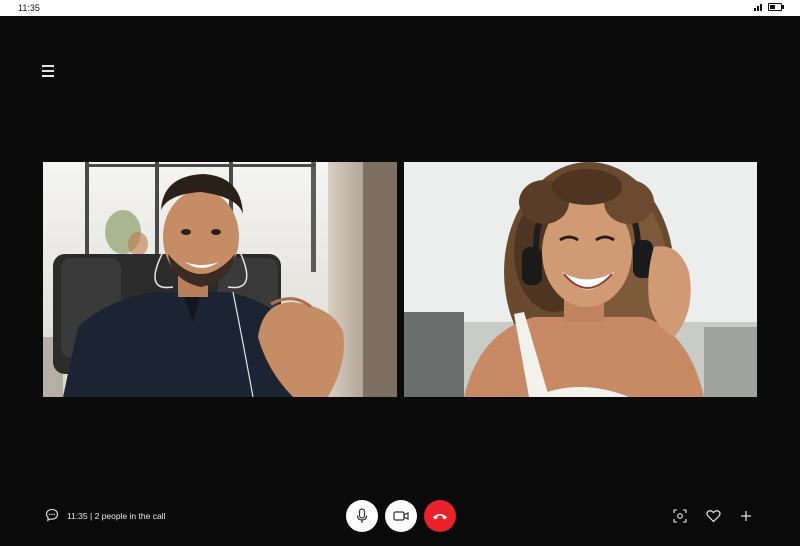 The width and height of the screenshot is (800, 546). I want to click on plus-icon, so click(746, 516).